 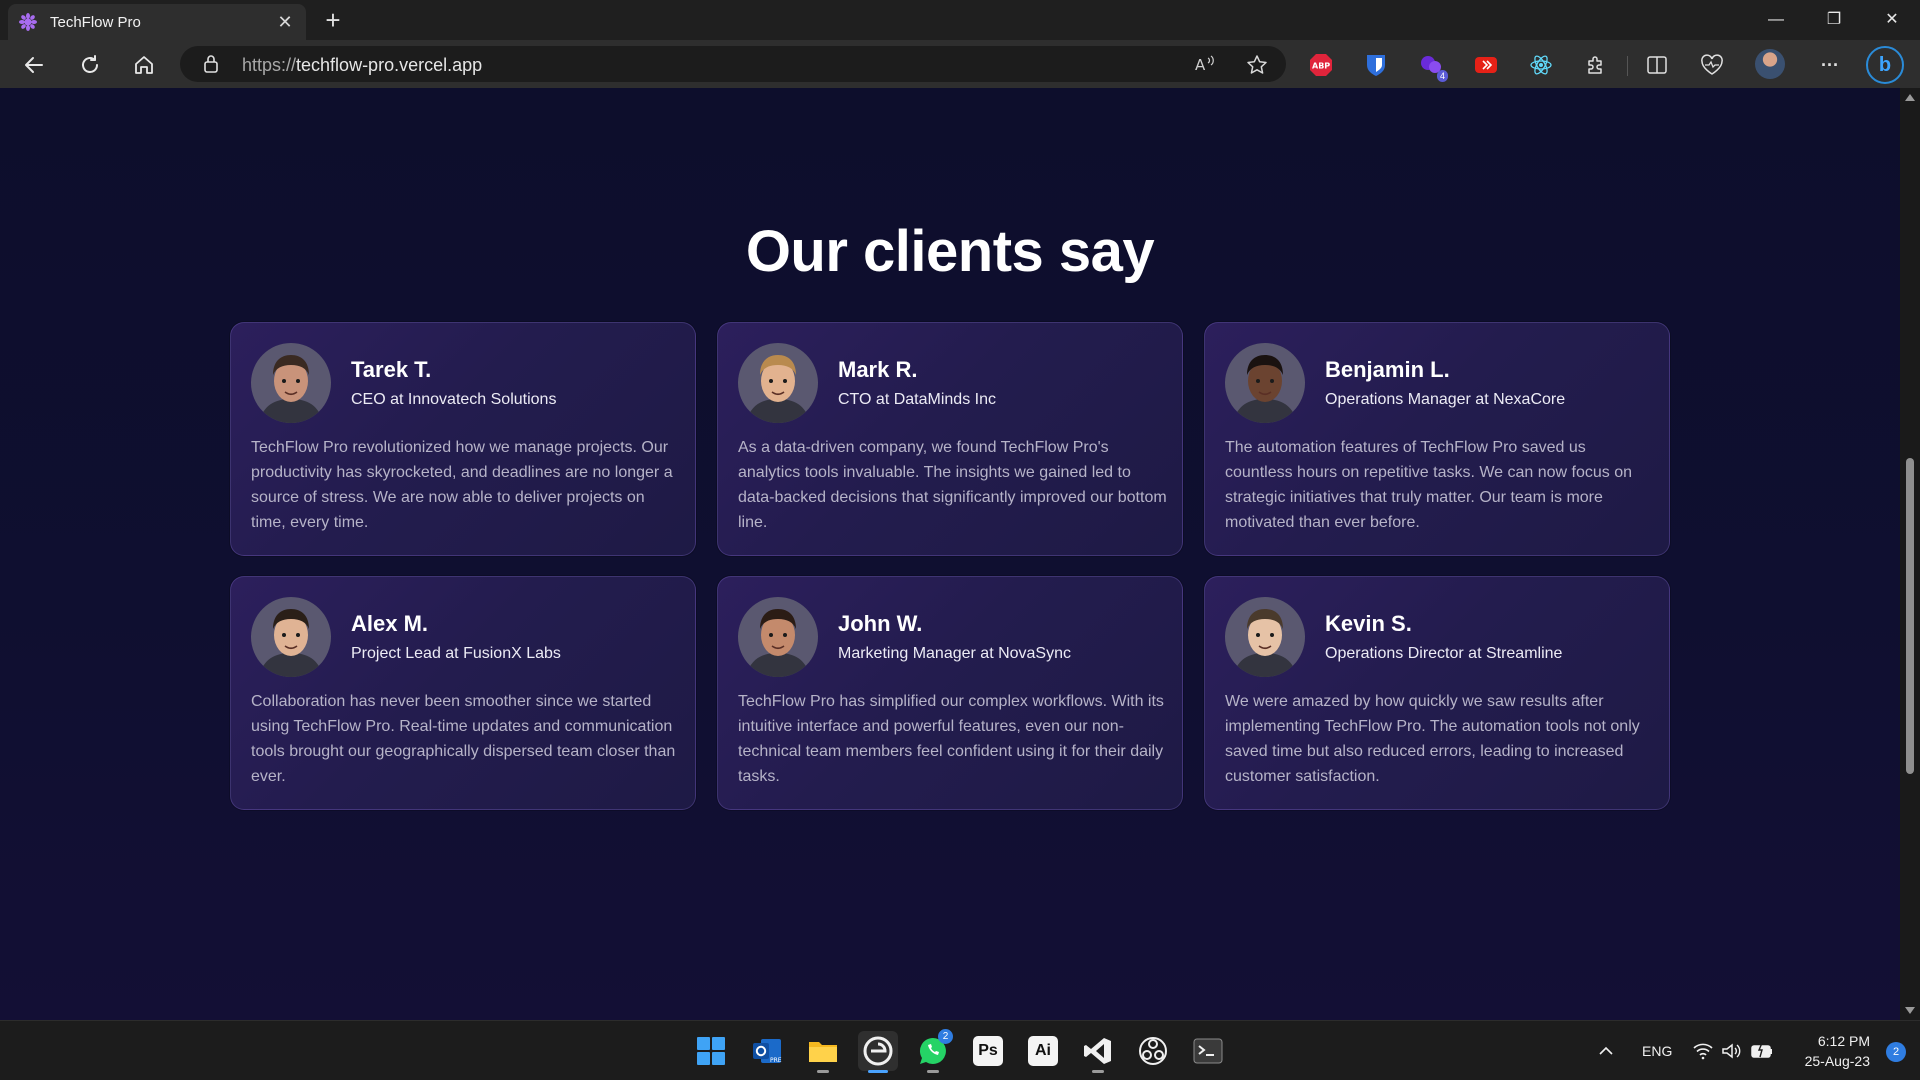 I want to click on settings-more-button: ···, so click(x=1830, y=65).